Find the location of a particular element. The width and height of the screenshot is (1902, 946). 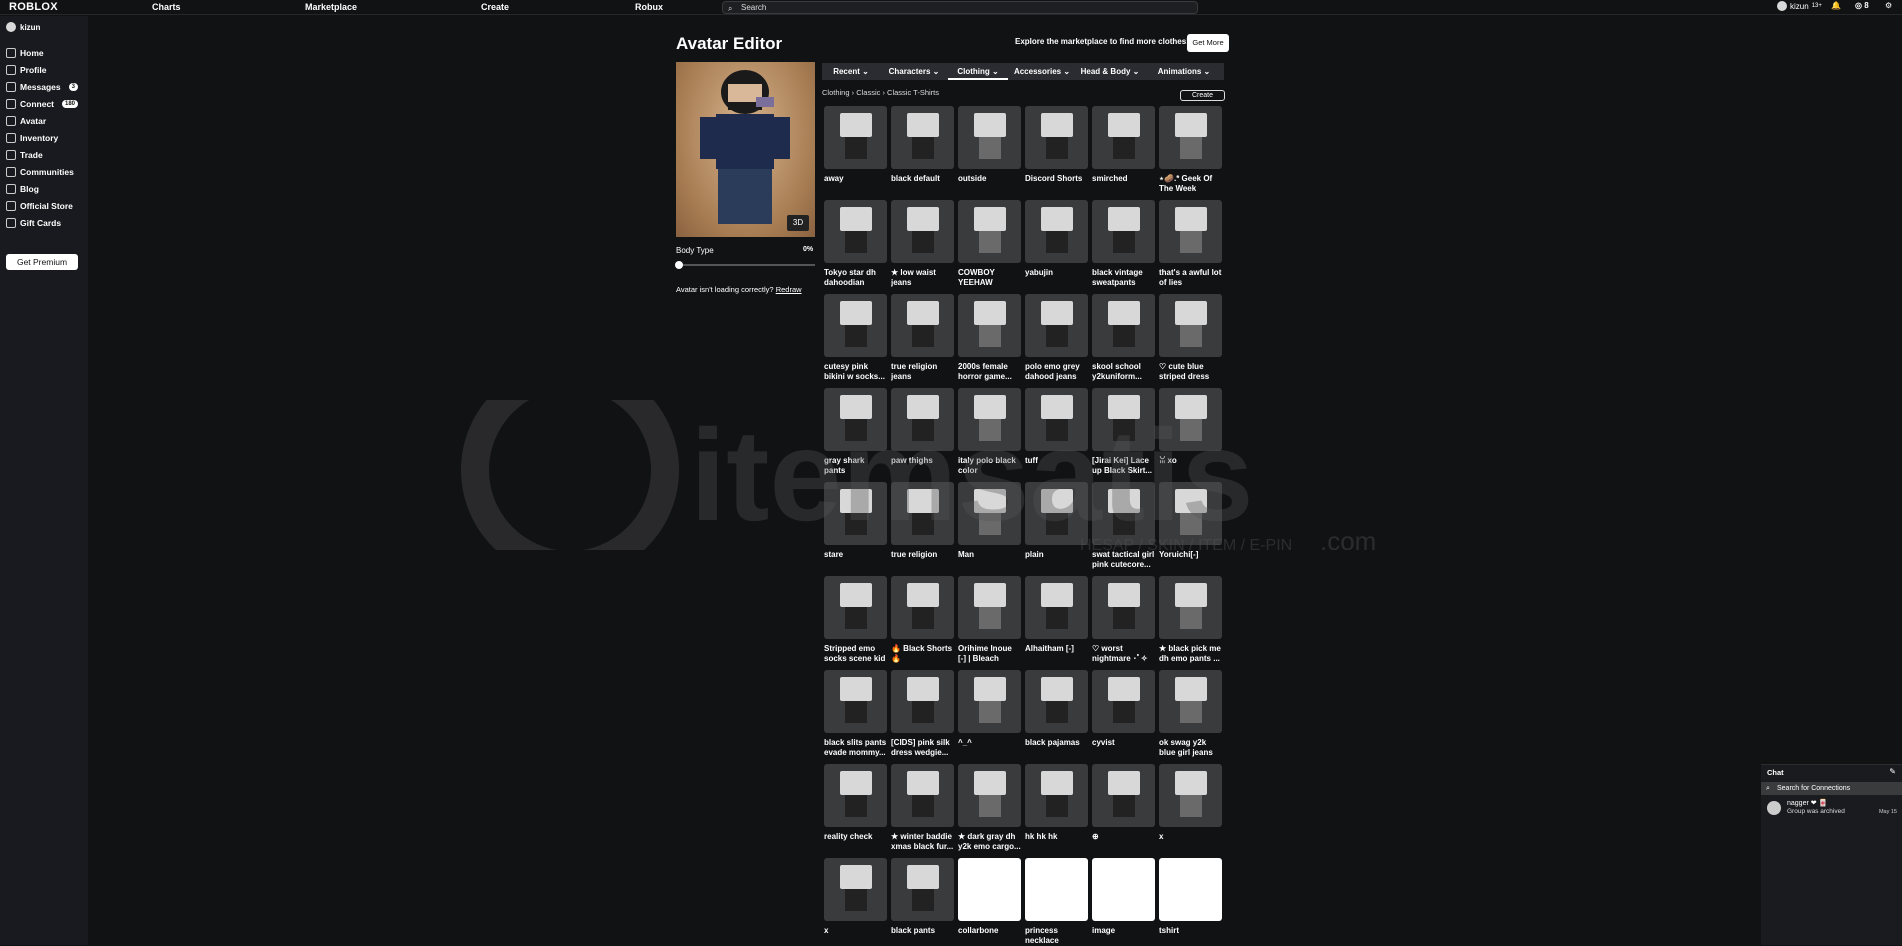

list-item: stare is located at coordinates (855, 521).